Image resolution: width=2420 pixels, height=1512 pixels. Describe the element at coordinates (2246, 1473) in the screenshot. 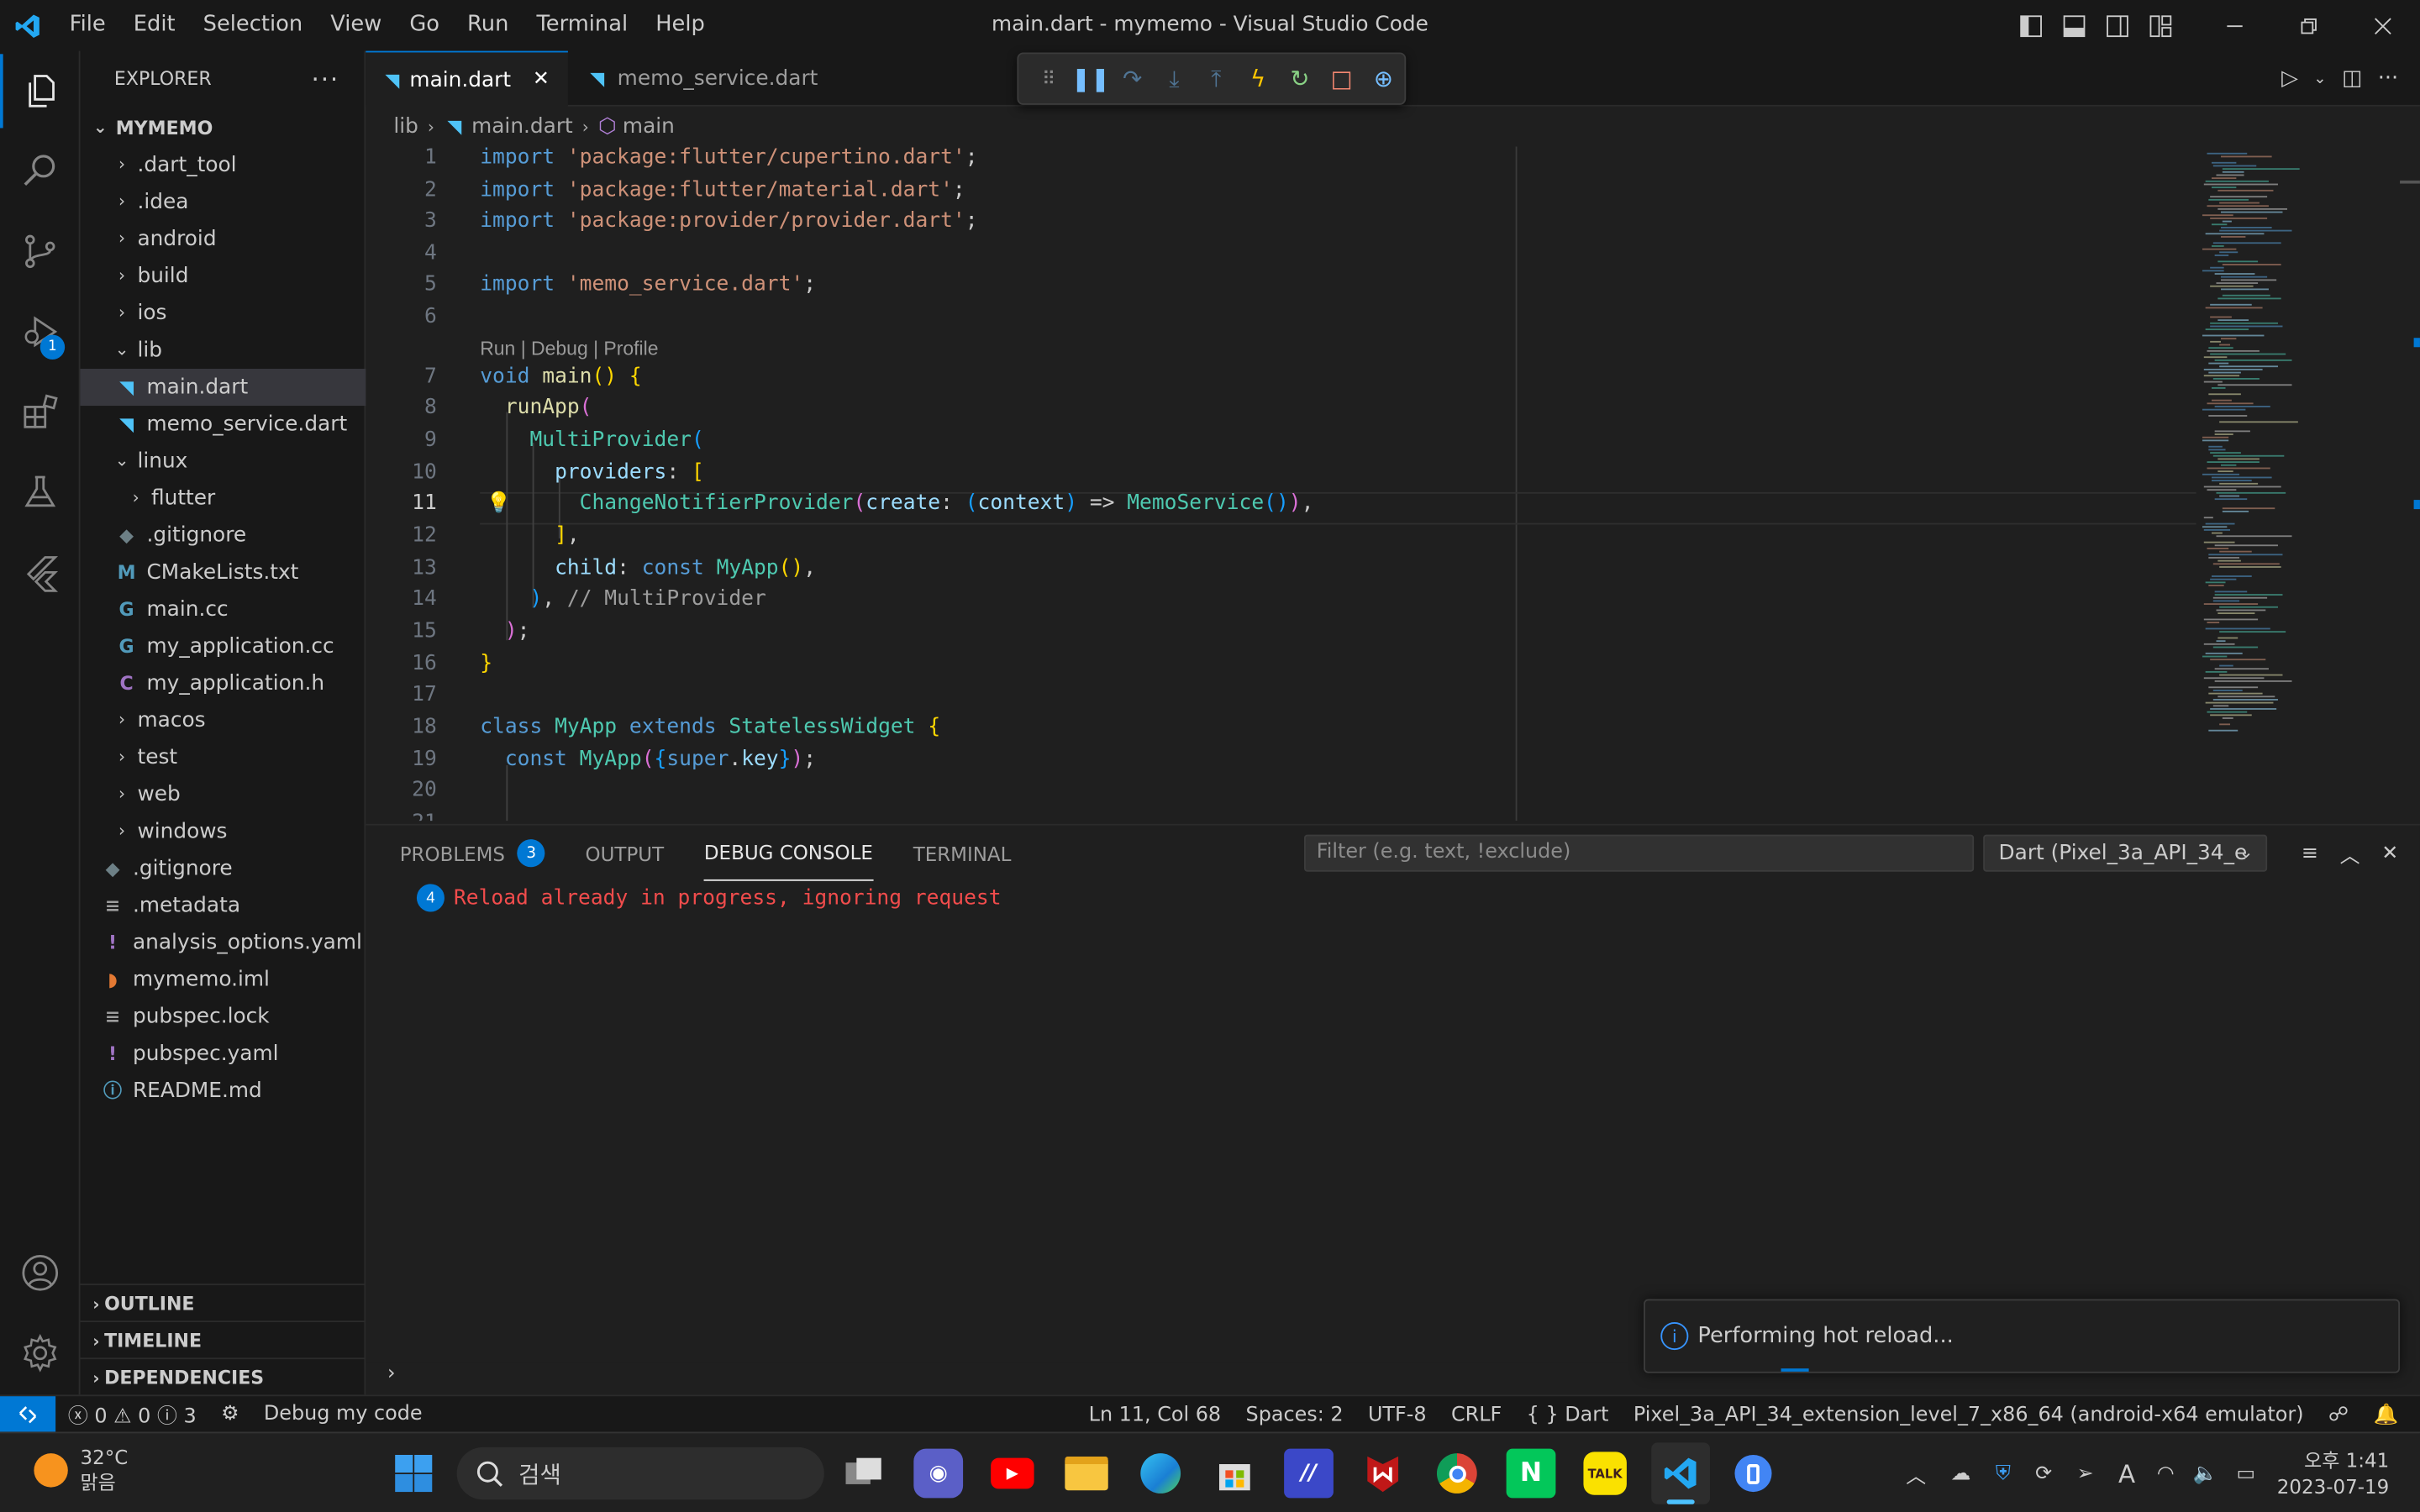

I see `battery-icon: ▭` at that location.